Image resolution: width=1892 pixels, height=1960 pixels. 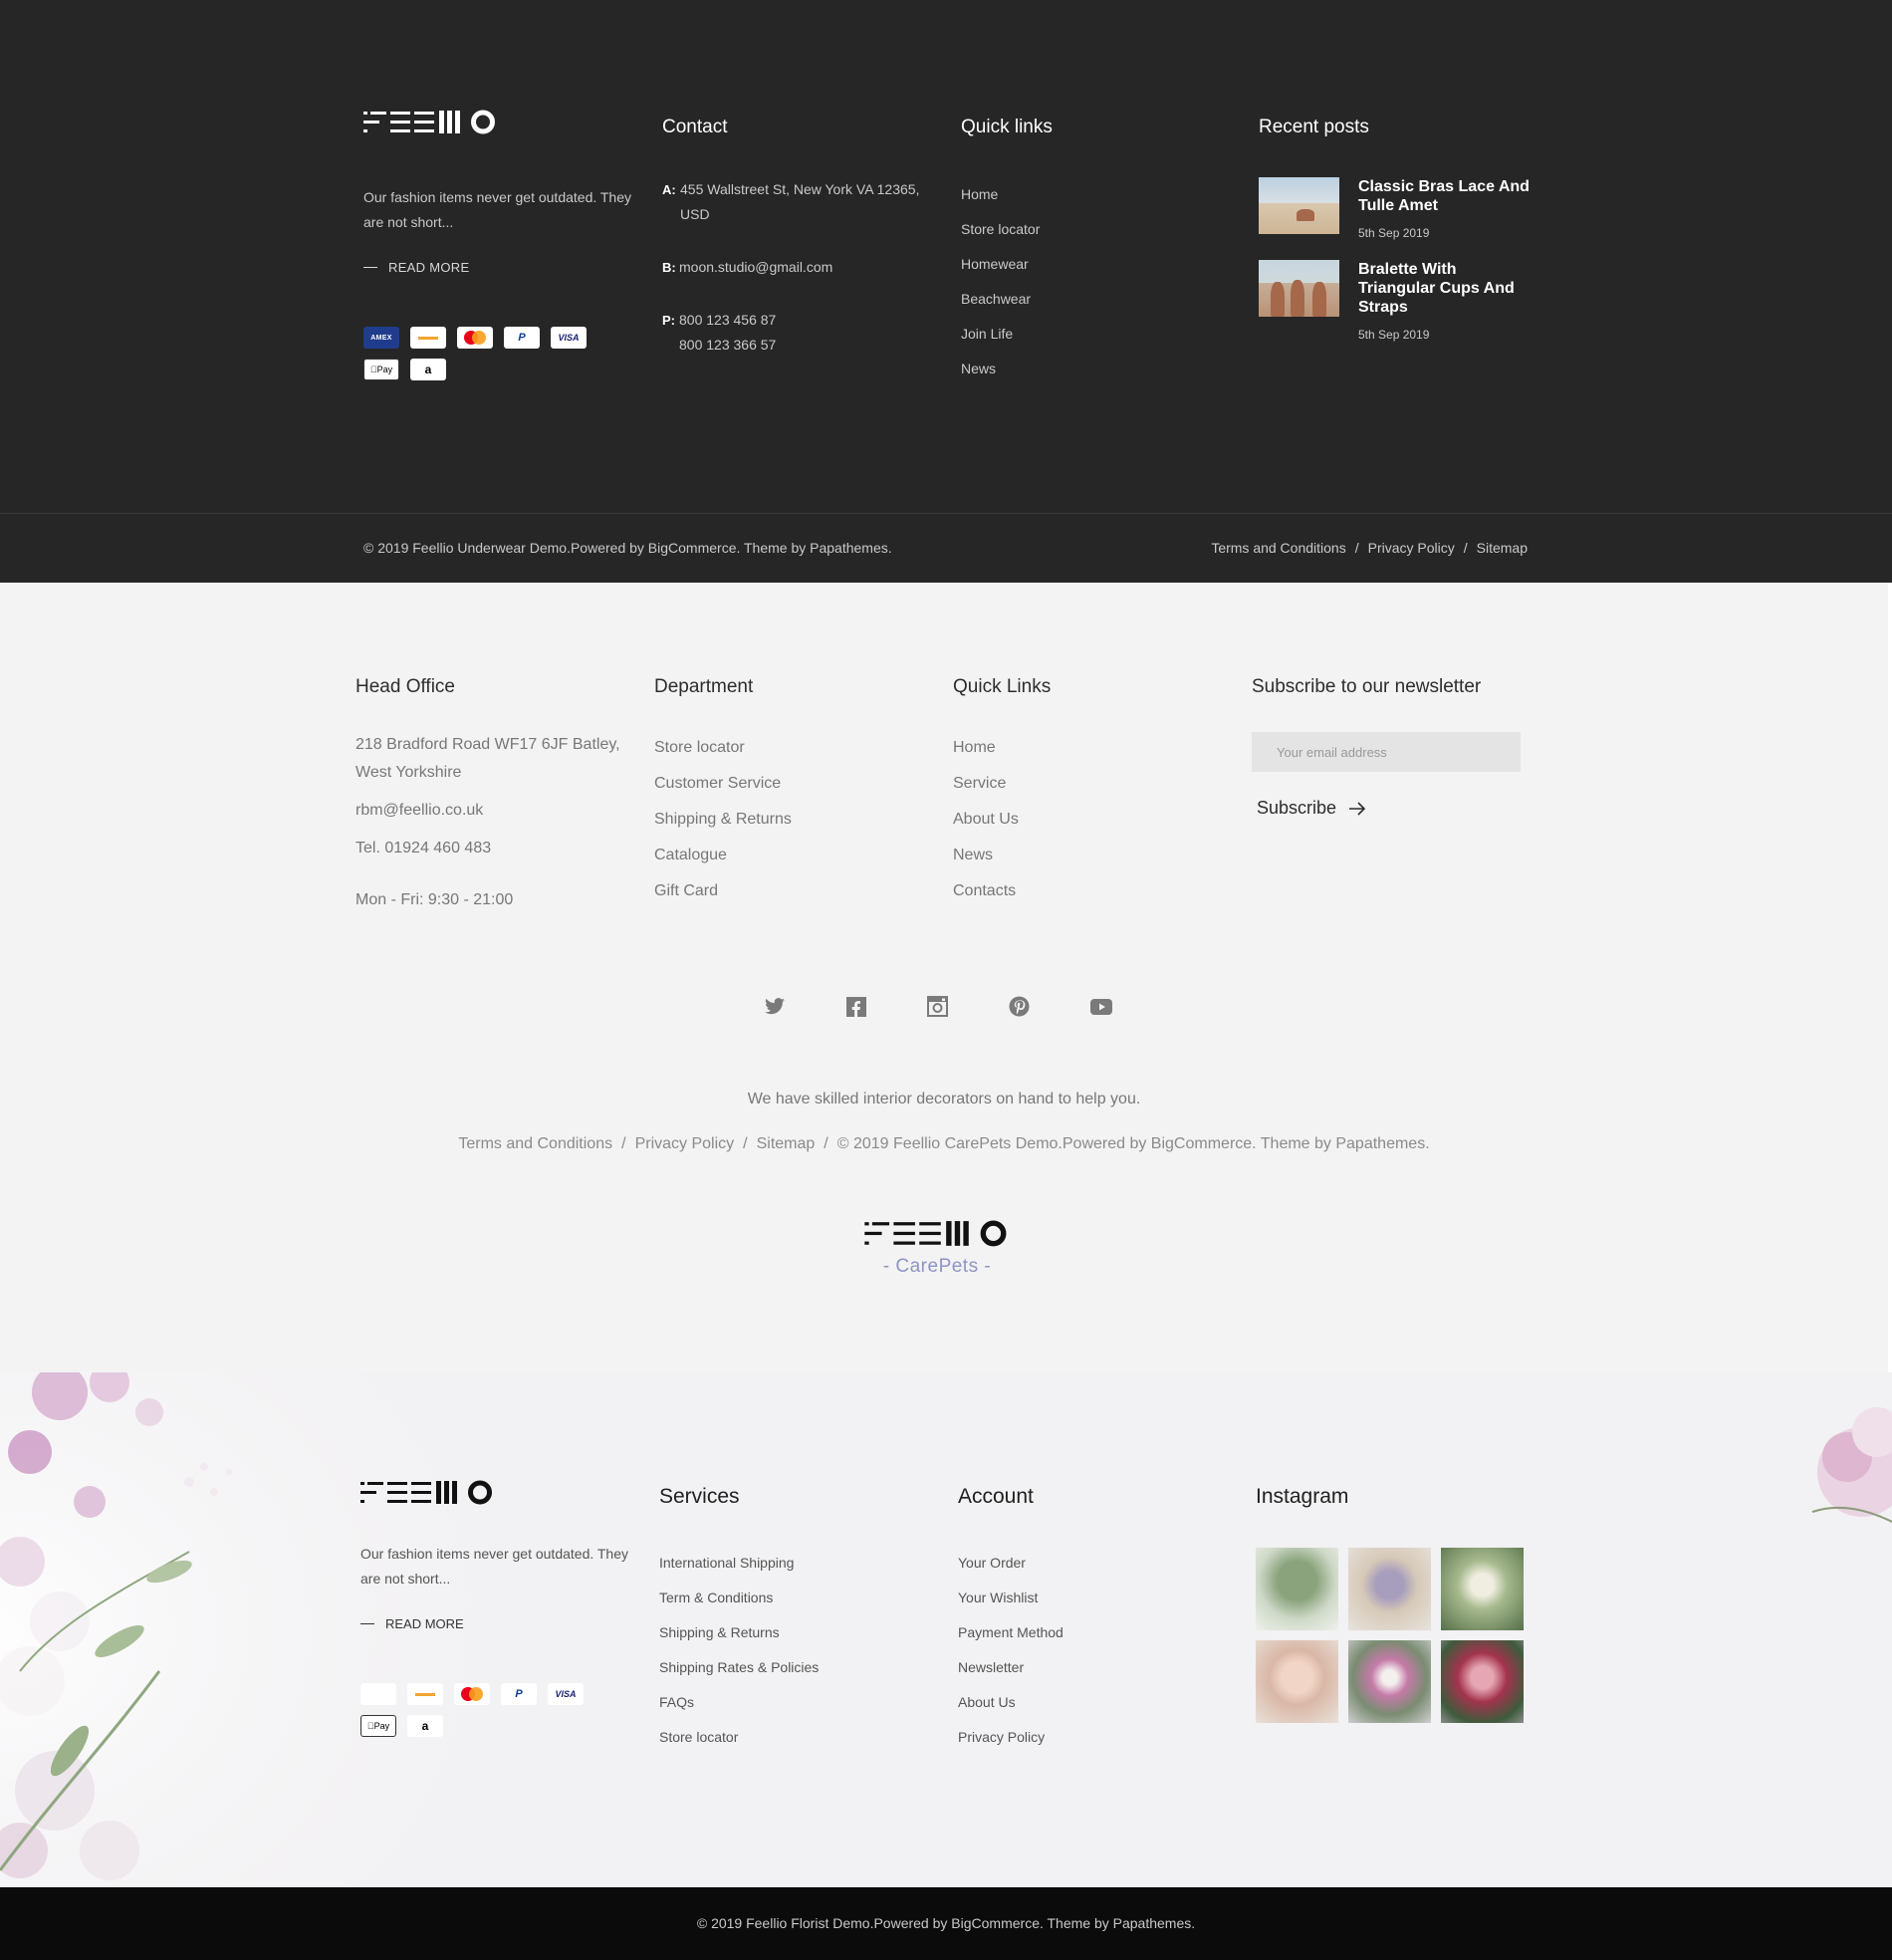 I want to click on payment-methods: AMEX P VISA Pay a, so click(x=479, y=1710).